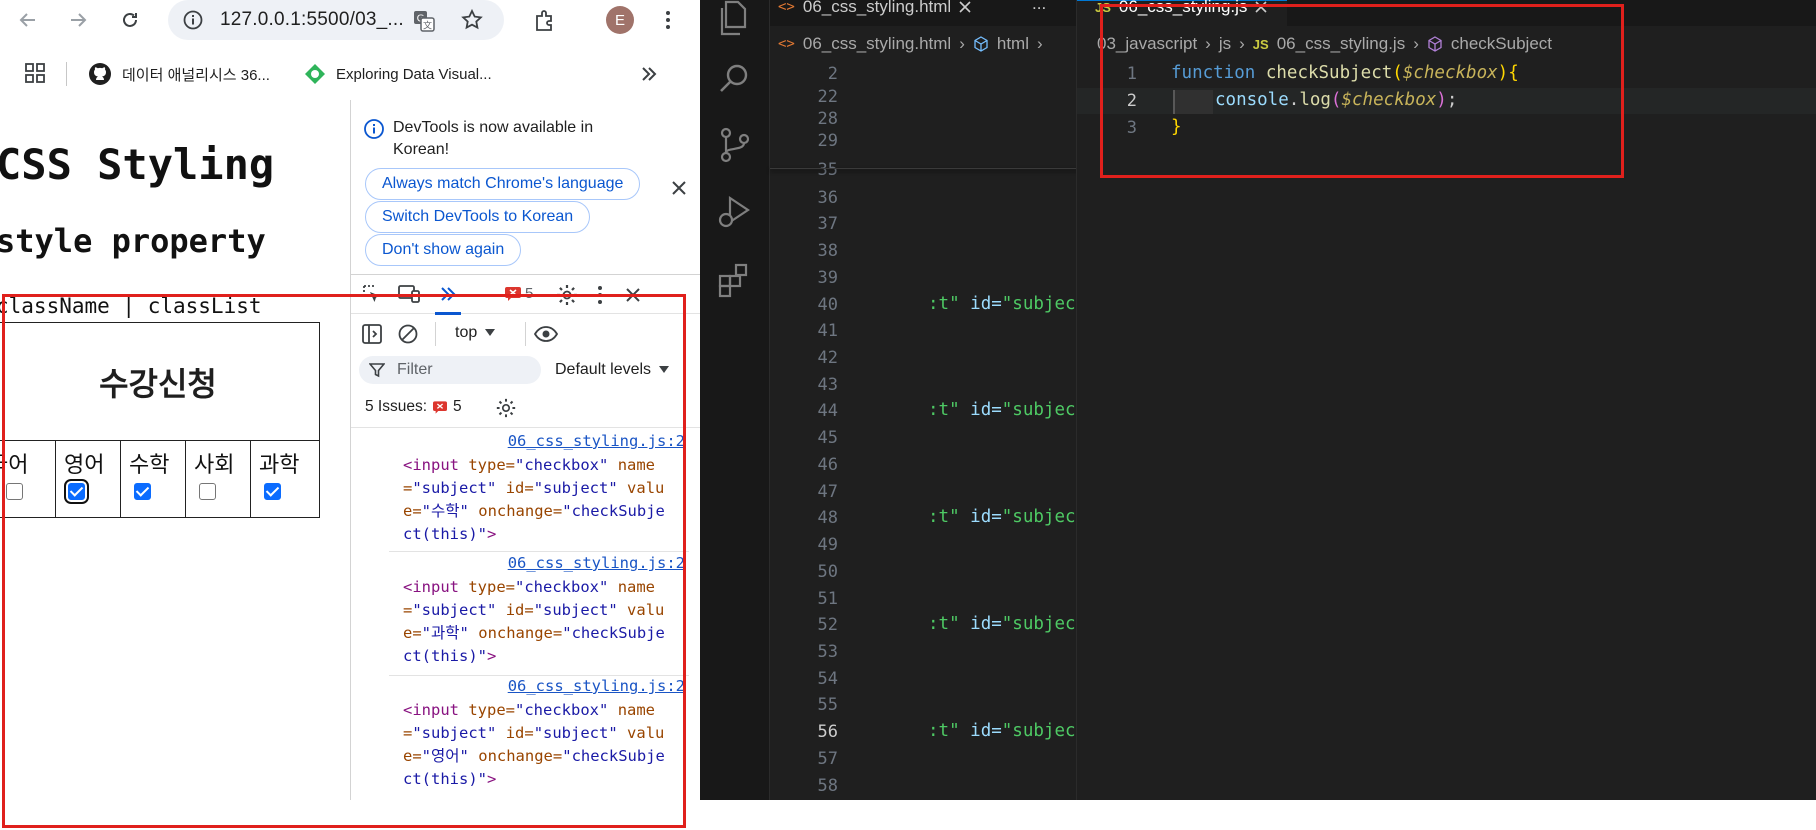 The width and height of the screenshot is (1816, 830). I want to click on clear-console-icon, so click(408, 334).